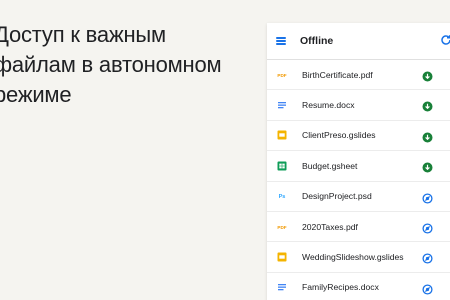 The width and height of the screenshot is (450, 300). Describe the element at coordinates (337, 196) in the screenshot. I see `file-name: DesignProject.psd` at that location.